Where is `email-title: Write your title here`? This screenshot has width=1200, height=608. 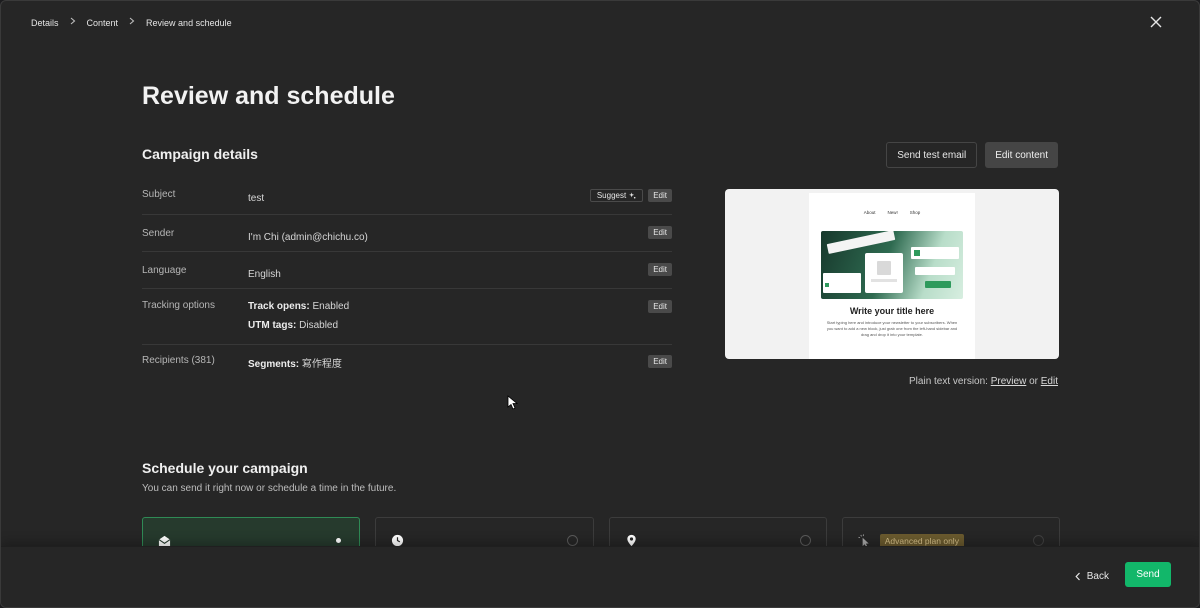 email-title: Write your title here is located at coordinates (892, 311).